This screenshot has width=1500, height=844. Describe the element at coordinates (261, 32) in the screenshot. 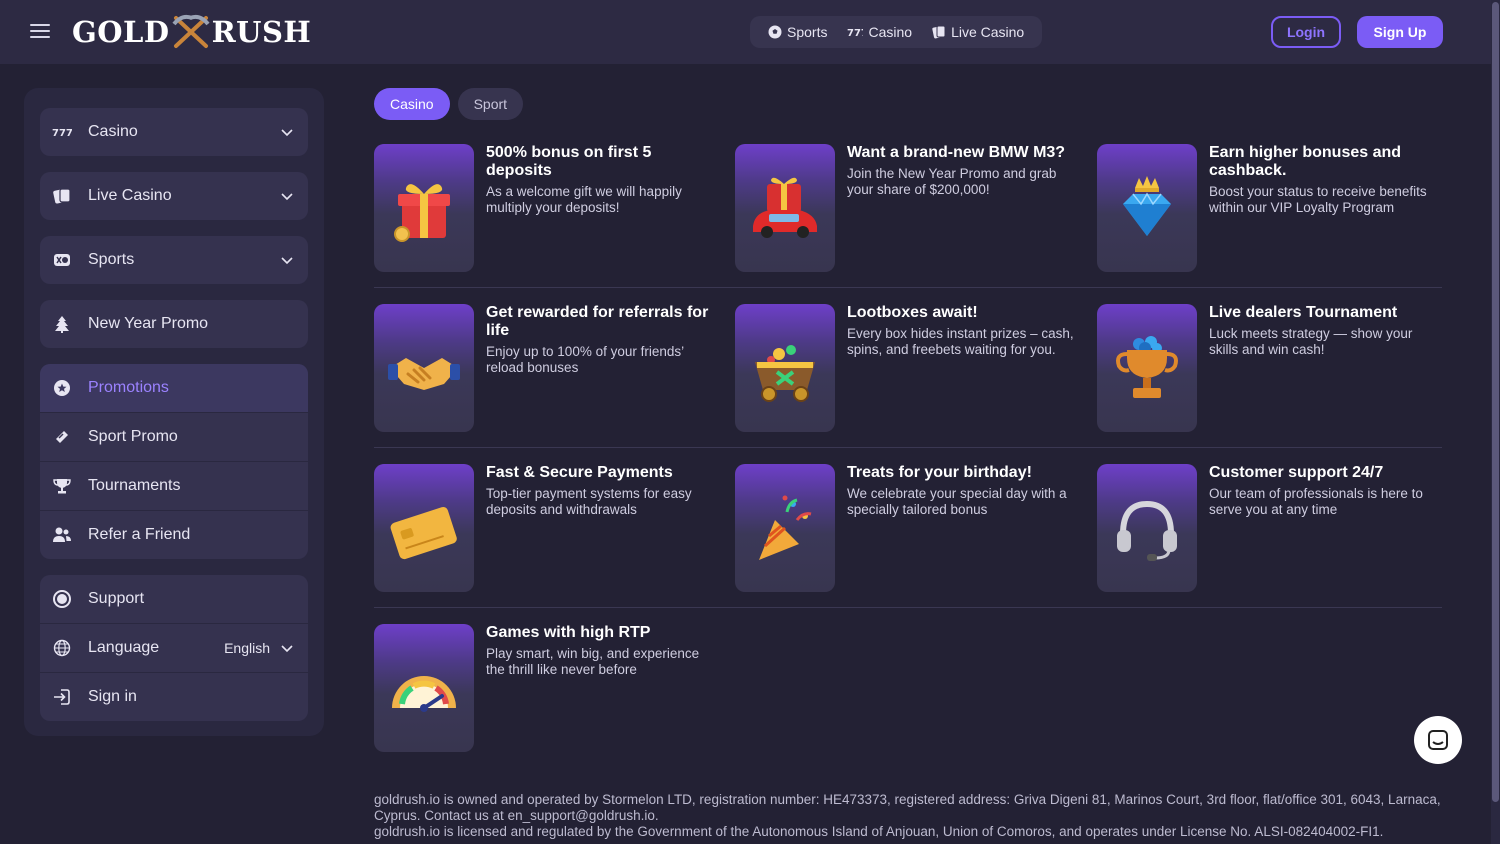

I see `logo-text-right: RUSH` at that location.